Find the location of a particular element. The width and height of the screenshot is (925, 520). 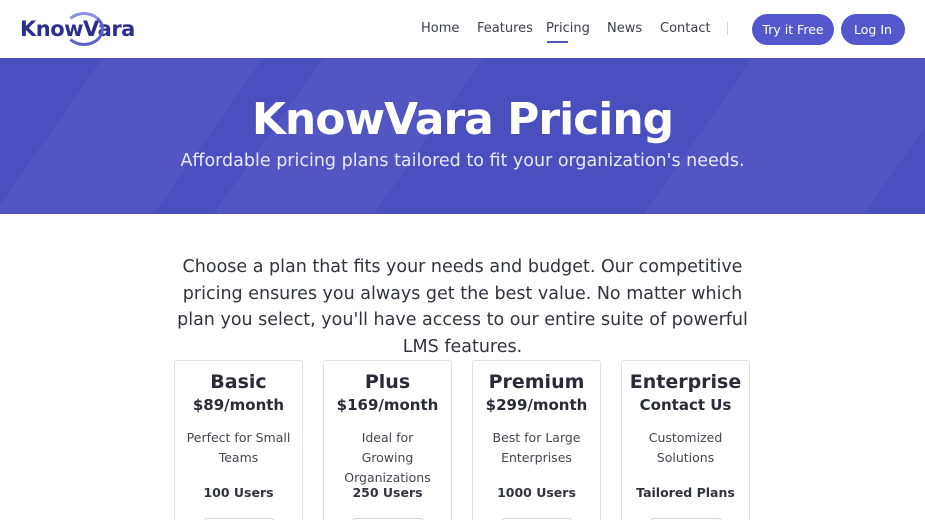

plan-price: $169/month is located at coordinates (387, 405).